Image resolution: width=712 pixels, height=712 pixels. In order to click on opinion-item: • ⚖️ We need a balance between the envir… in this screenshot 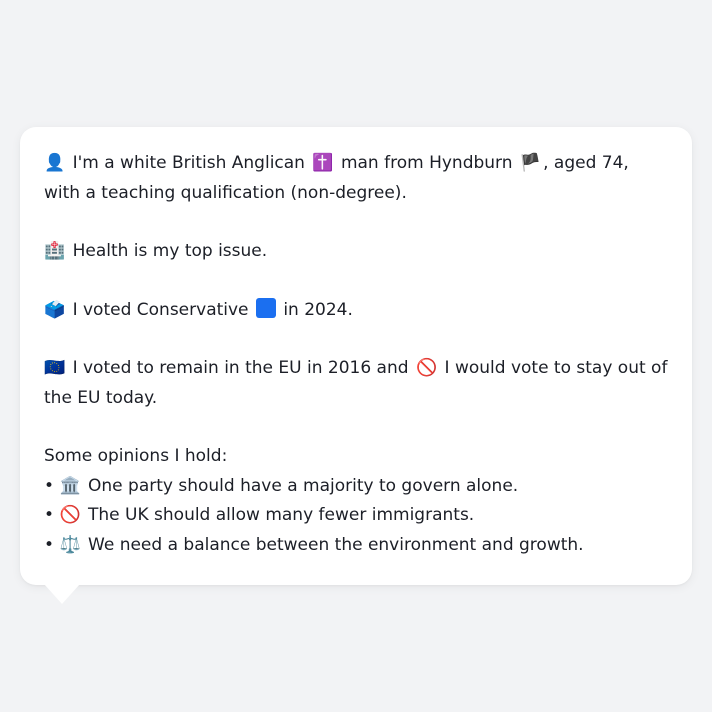, I will do `click(356, 546)`.